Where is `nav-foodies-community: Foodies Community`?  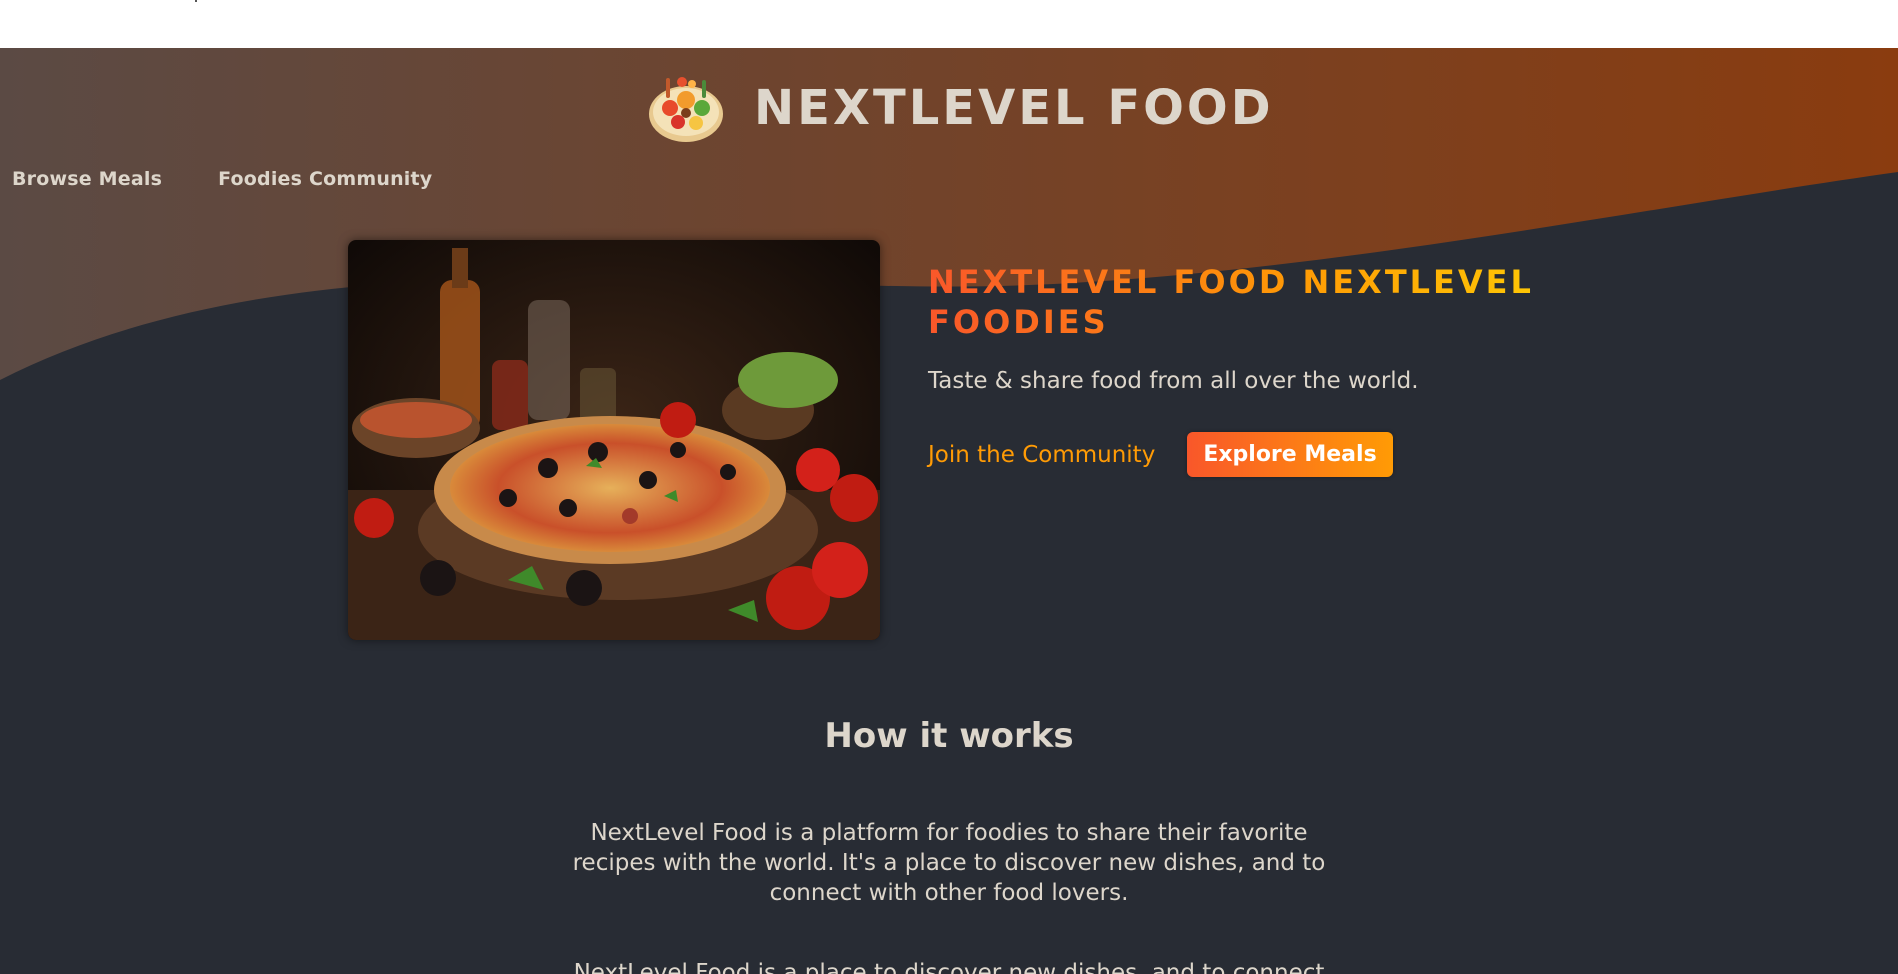 nav-foodies-community: Foodies Community is located at coordinates (325, 179).